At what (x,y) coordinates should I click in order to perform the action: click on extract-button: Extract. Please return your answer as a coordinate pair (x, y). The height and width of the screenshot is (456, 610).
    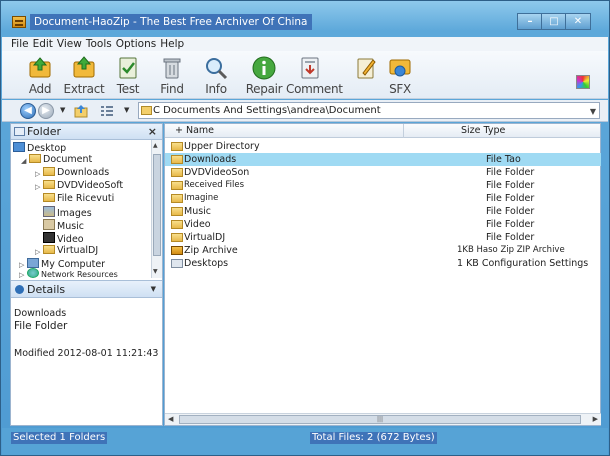
    Looking at the image, I should click on (84, 75).